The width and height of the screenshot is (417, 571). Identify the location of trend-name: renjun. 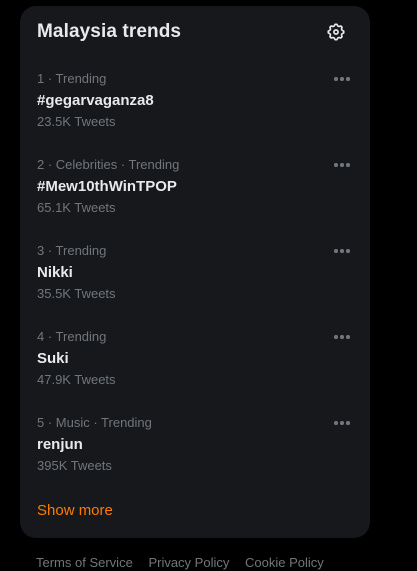
(60, 445).